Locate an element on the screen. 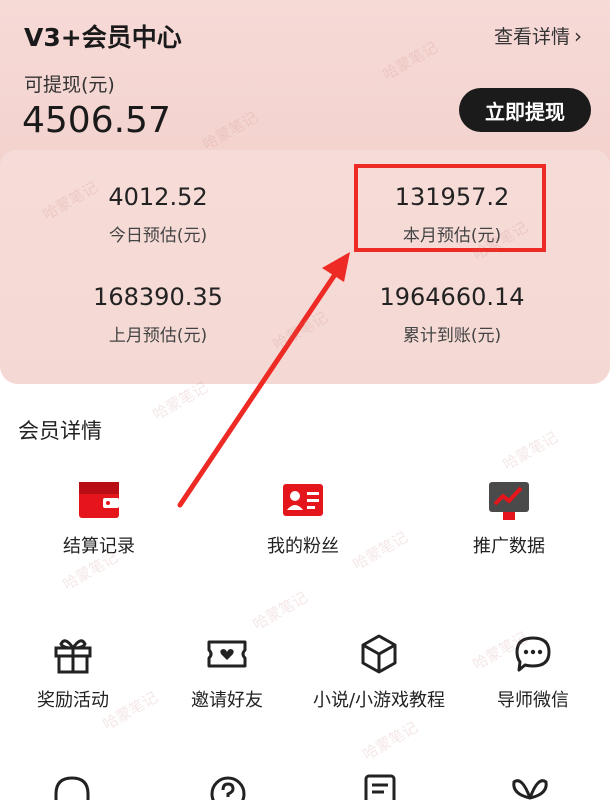  withdrawable-amount: 4506.57 is located at coordinates (96, 120).